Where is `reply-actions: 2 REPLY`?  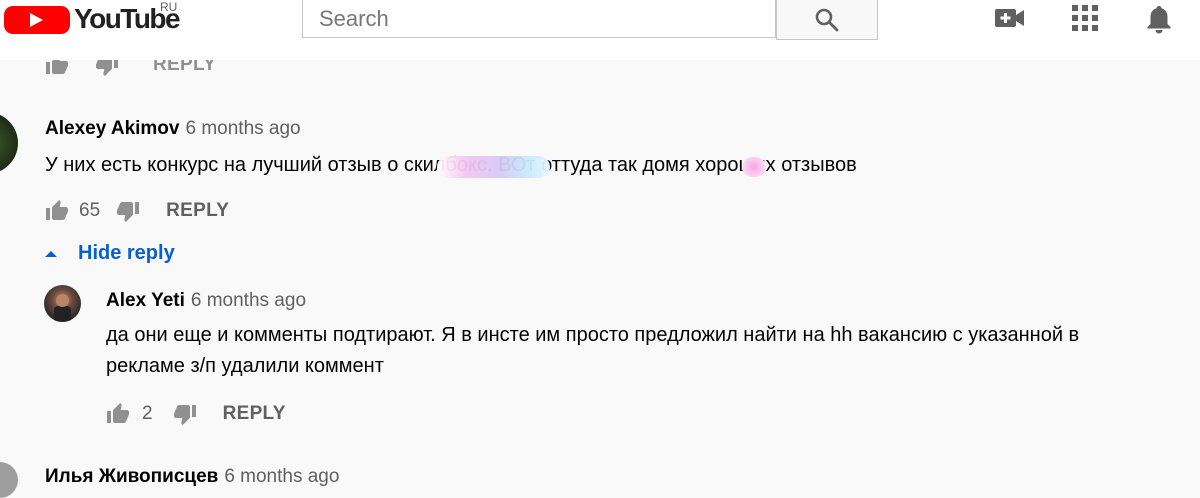
reply-actions: 2 REPLY is located at coordinates (196, 414).